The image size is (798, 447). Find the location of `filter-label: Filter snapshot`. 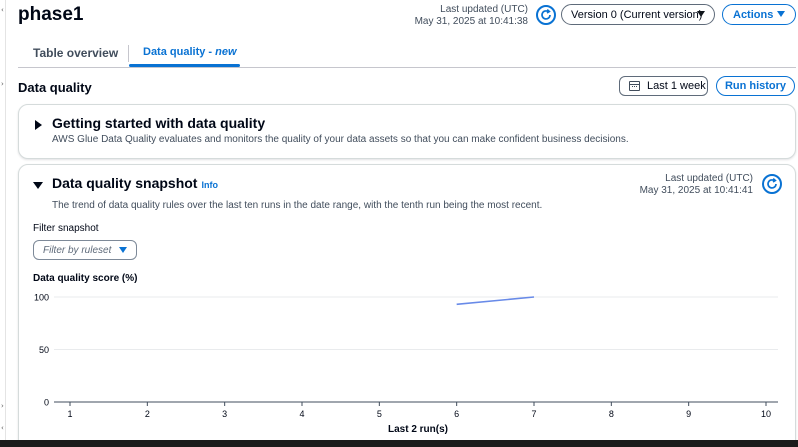

filter-label: Filter snapshot is located at coordinates (66, 228).